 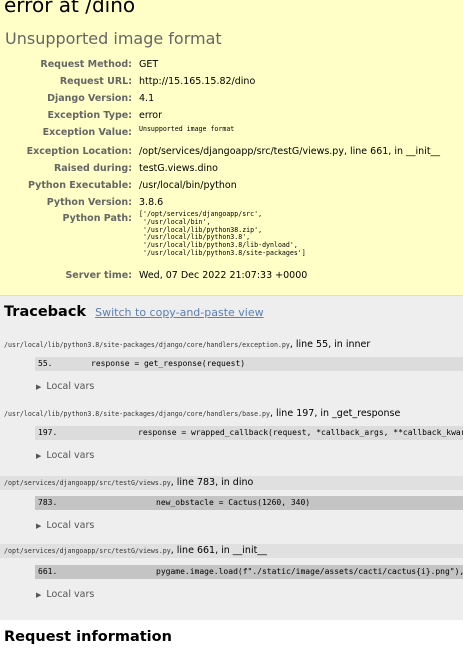 What do you see at coordinates (88, 637) in the screenshot?
I see `request-info-heading: Request information` at bounding box center [88, 637].